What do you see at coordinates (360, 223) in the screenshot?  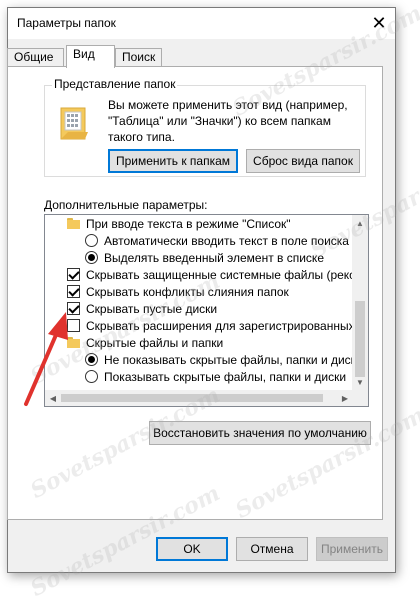 I see `scroll-up-icon: ▲` at bounding box center [360, 223].